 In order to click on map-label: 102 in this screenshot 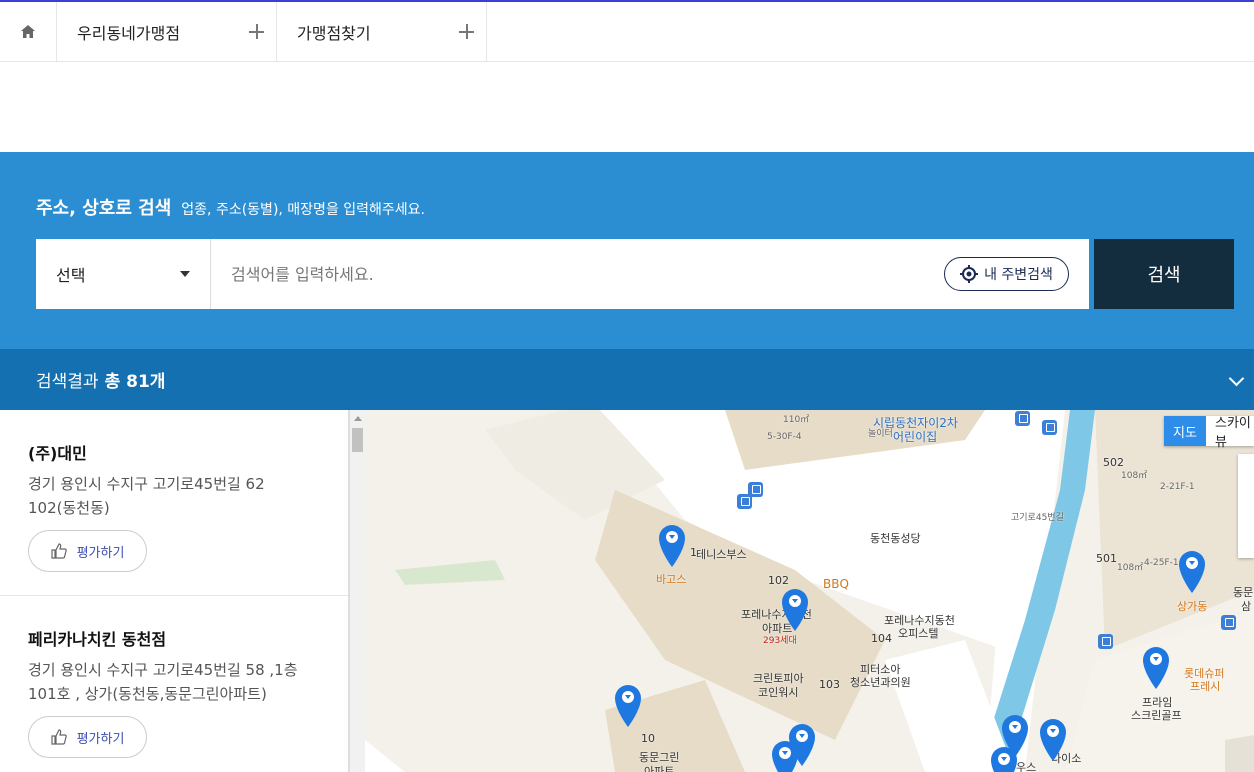, I will do `click(778, 580)`.